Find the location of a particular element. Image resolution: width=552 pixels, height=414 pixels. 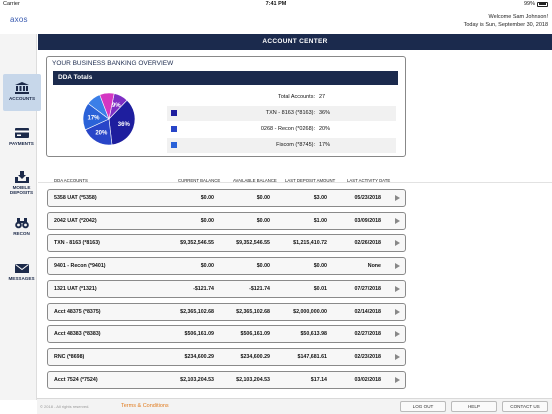

page-title: ACCOUNT CENTER is located at coordinates (295, 42).